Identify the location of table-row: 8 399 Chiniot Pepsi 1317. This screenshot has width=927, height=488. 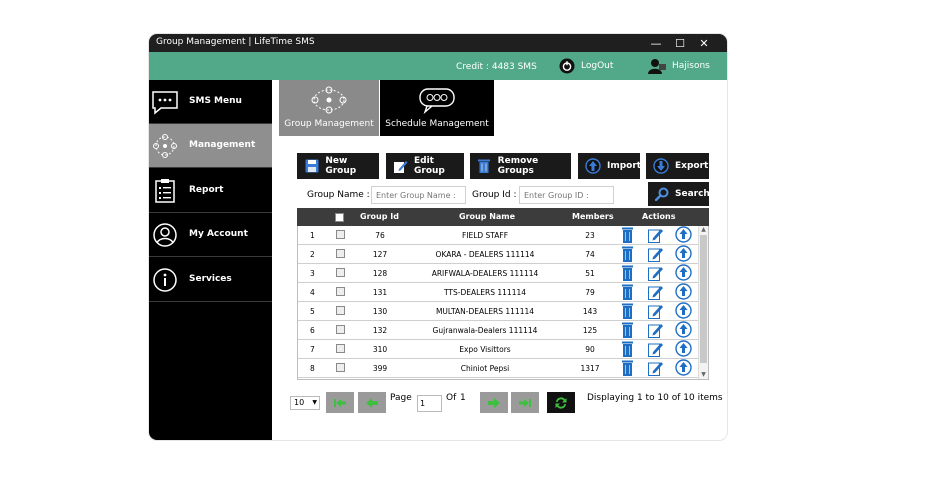
(499, 368).